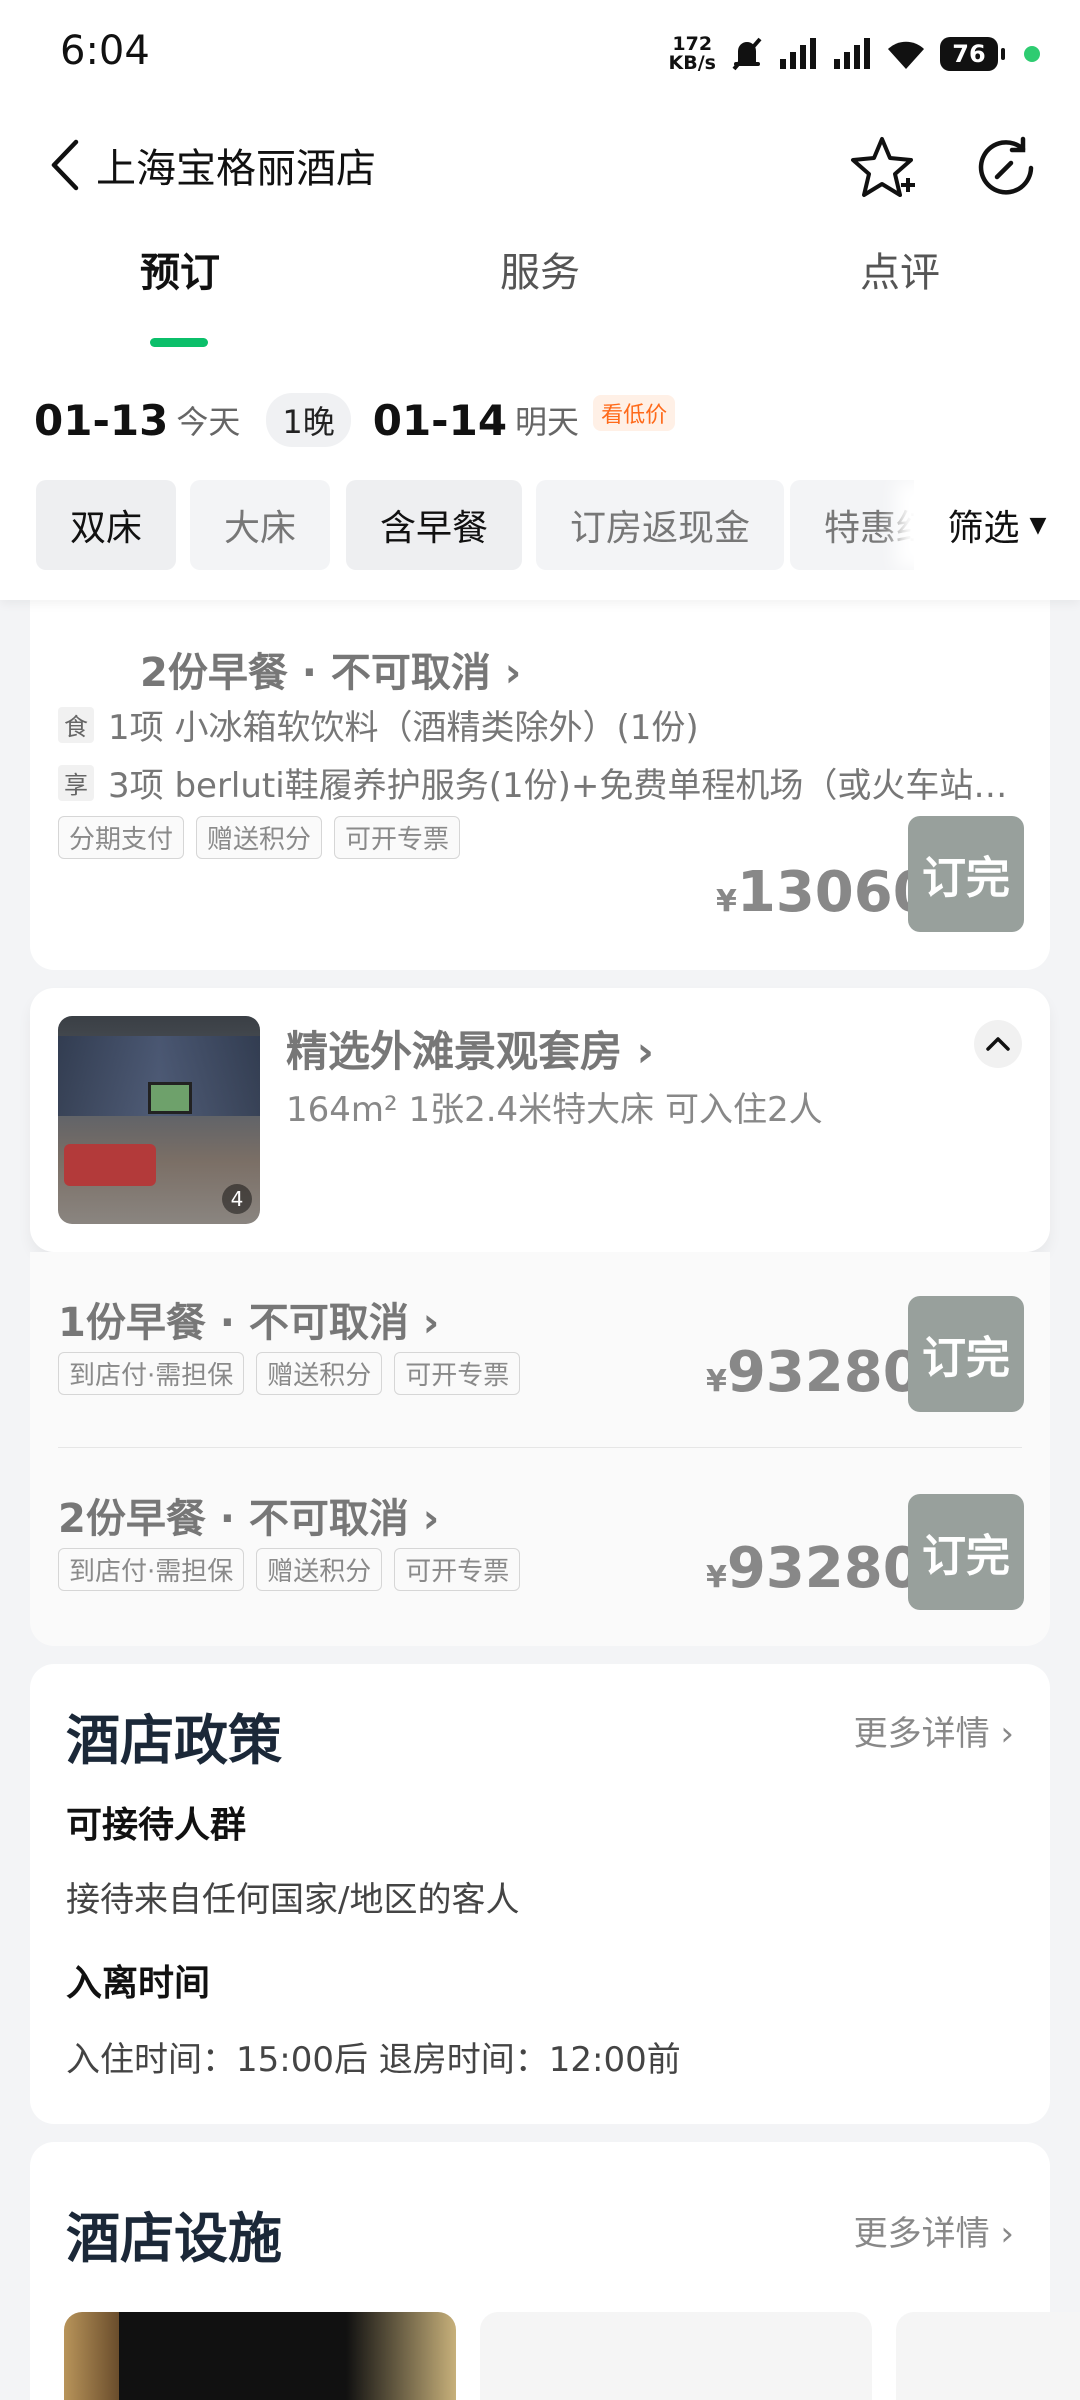 The image size is (1080, 2400). I want to click on status-icons: 172 KB/s 76, so click(854, 54).